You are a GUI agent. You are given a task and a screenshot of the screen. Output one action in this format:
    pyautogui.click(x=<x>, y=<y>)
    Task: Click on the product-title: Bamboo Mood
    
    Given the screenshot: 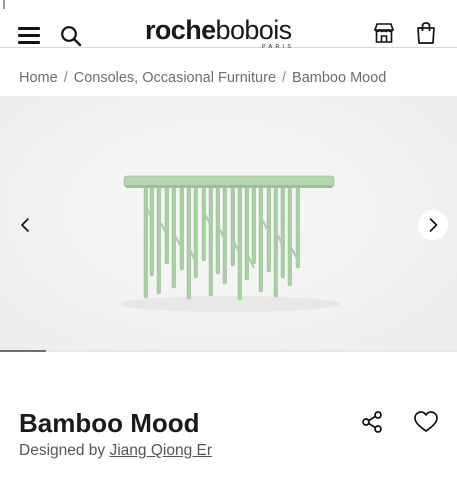 What is the action you would take?
    pyautogui.click(x=109, y=423)
    